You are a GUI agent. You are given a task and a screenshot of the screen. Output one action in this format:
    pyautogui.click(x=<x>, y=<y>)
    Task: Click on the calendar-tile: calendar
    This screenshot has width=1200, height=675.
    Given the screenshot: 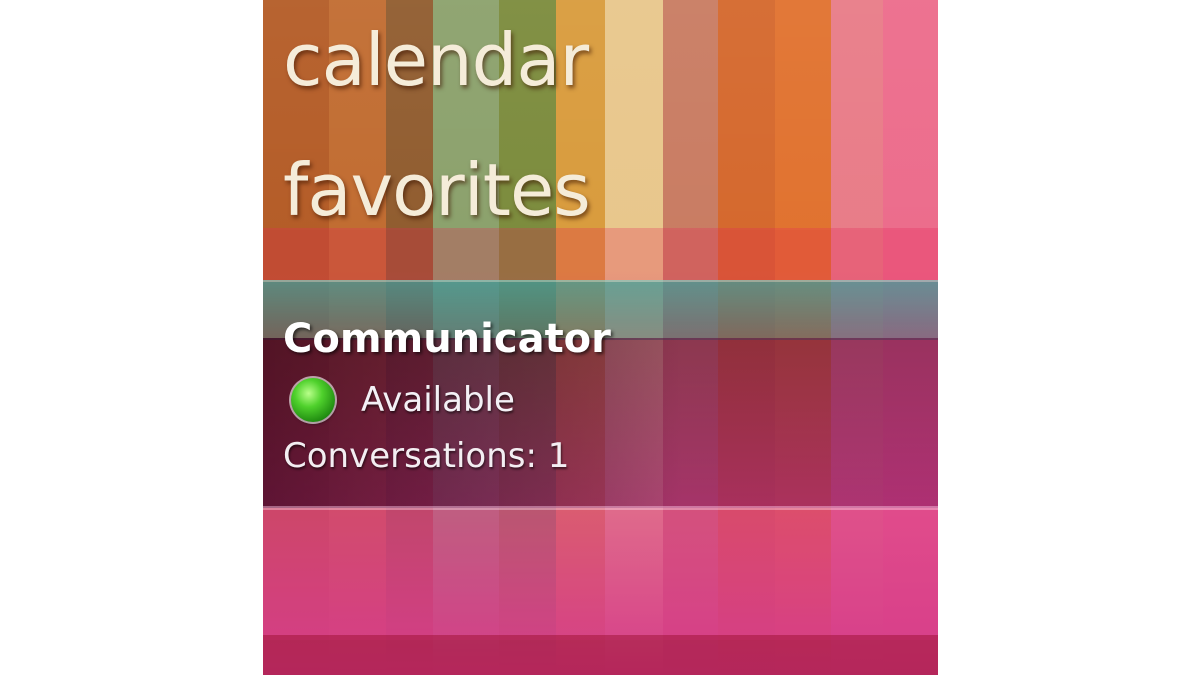 What is the action you would take?
    pyautogui.click(x=436, y=60)
    